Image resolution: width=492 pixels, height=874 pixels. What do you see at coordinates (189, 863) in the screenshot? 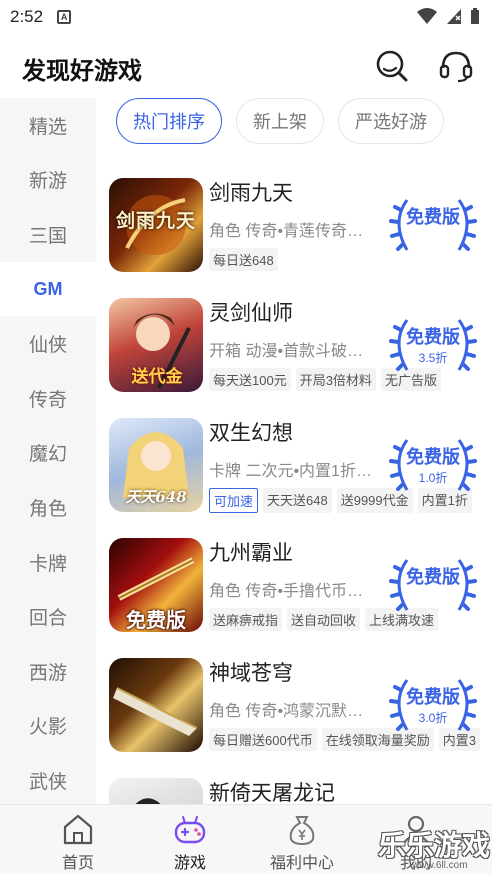
I see `nav-label: 游戏` at bounding box center [189, 863].